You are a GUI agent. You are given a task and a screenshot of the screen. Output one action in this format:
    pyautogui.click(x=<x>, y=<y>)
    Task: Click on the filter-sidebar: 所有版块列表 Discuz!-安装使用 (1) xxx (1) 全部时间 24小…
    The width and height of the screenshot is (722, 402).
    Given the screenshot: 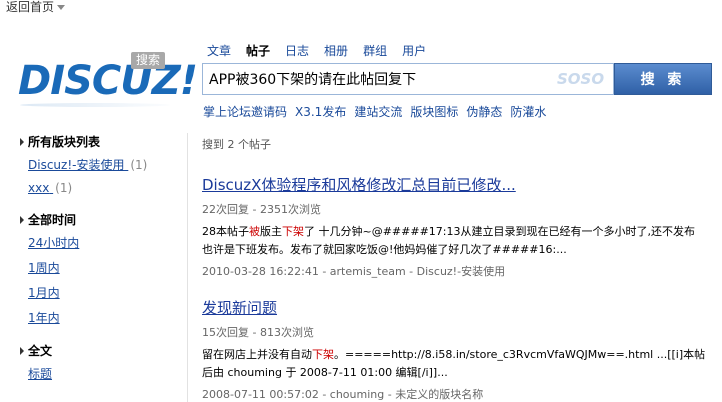 What is the action you would take?
    pyautogui.click(x=100, y=265)
    